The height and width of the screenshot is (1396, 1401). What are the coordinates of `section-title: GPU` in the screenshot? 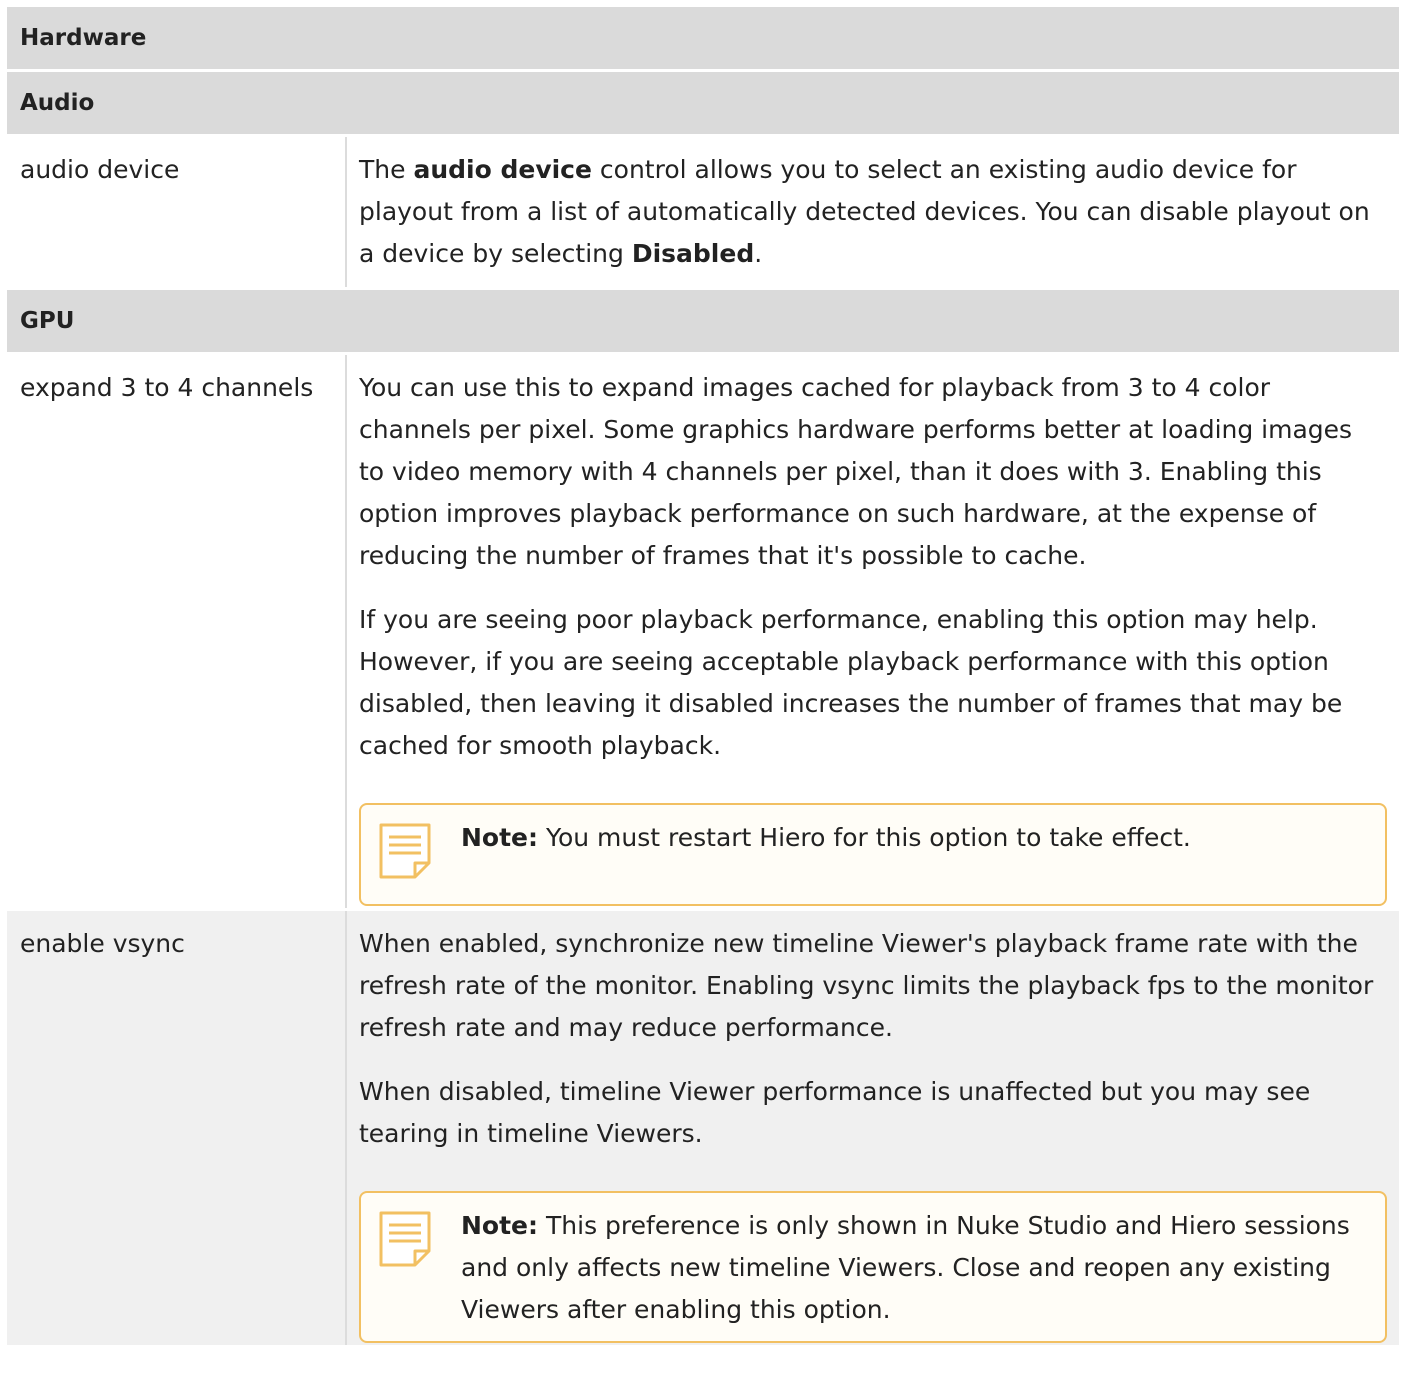 It's located at (703, 321).